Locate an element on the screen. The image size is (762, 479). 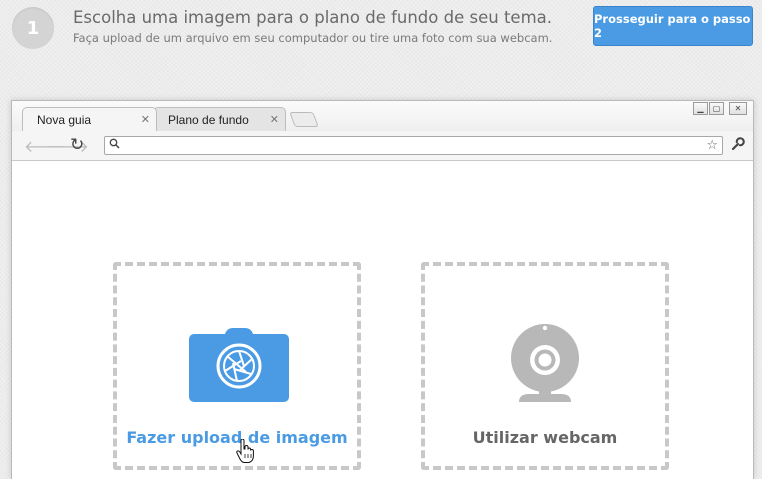
step-number-badge: 1 is located at coordinates (33, 28).